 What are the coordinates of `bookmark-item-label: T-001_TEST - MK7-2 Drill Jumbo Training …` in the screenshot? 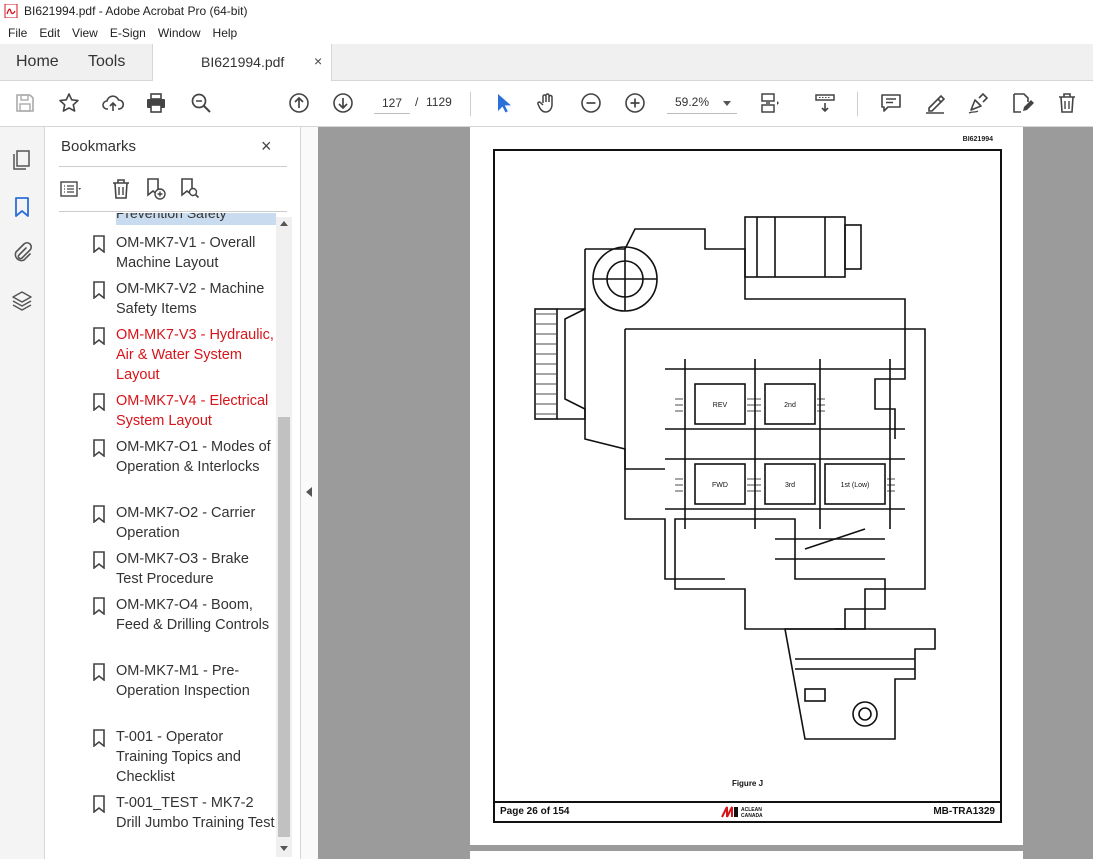 It's located at (195, 813).